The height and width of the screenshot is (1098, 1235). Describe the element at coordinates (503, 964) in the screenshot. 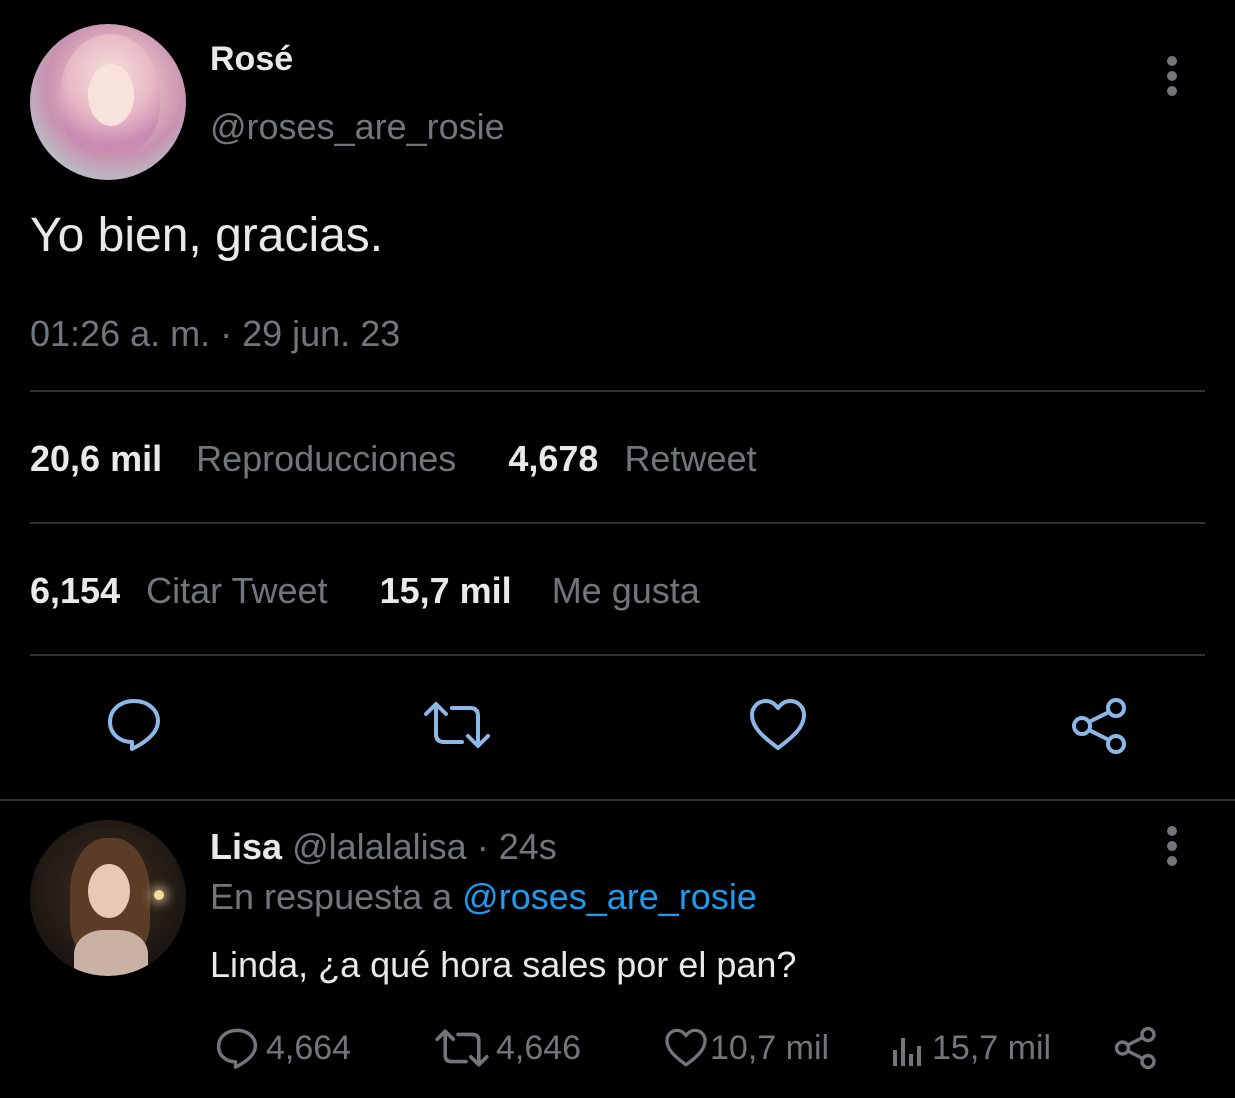

I see `reply-text: Linda, ¿a qué hora sales por el pan?` at that location.